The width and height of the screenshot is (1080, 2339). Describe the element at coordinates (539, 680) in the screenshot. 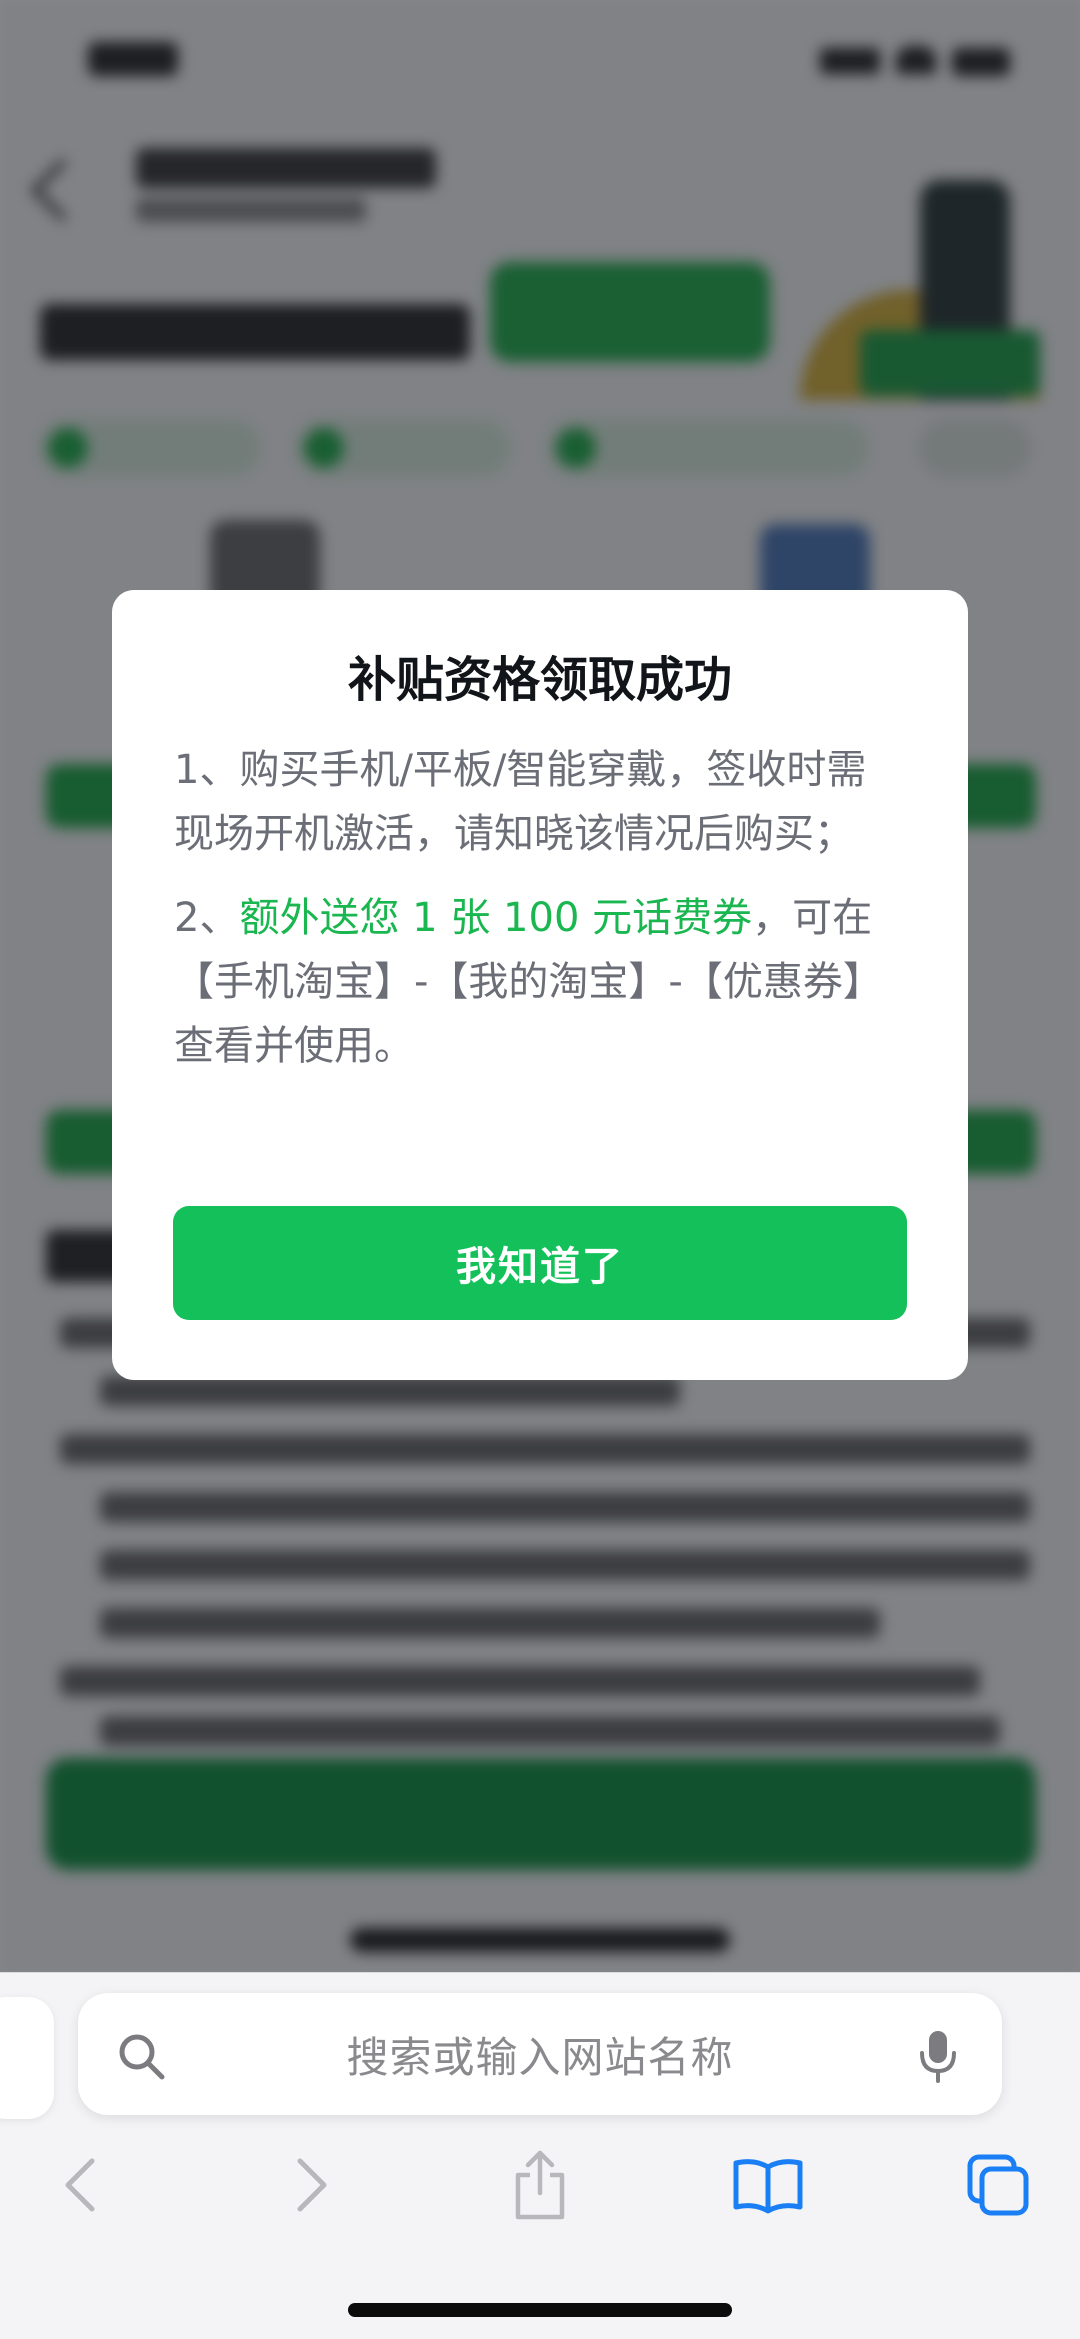

I see `dialog-title: 补贴资格领取成功` at that location.